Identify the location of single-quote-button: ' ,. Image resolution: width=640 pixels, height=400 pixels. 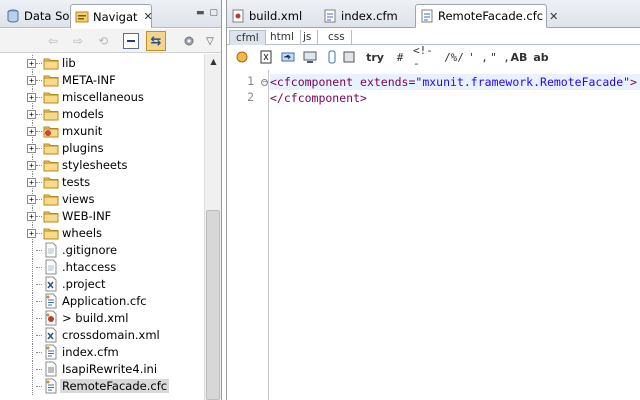
(478, 57).